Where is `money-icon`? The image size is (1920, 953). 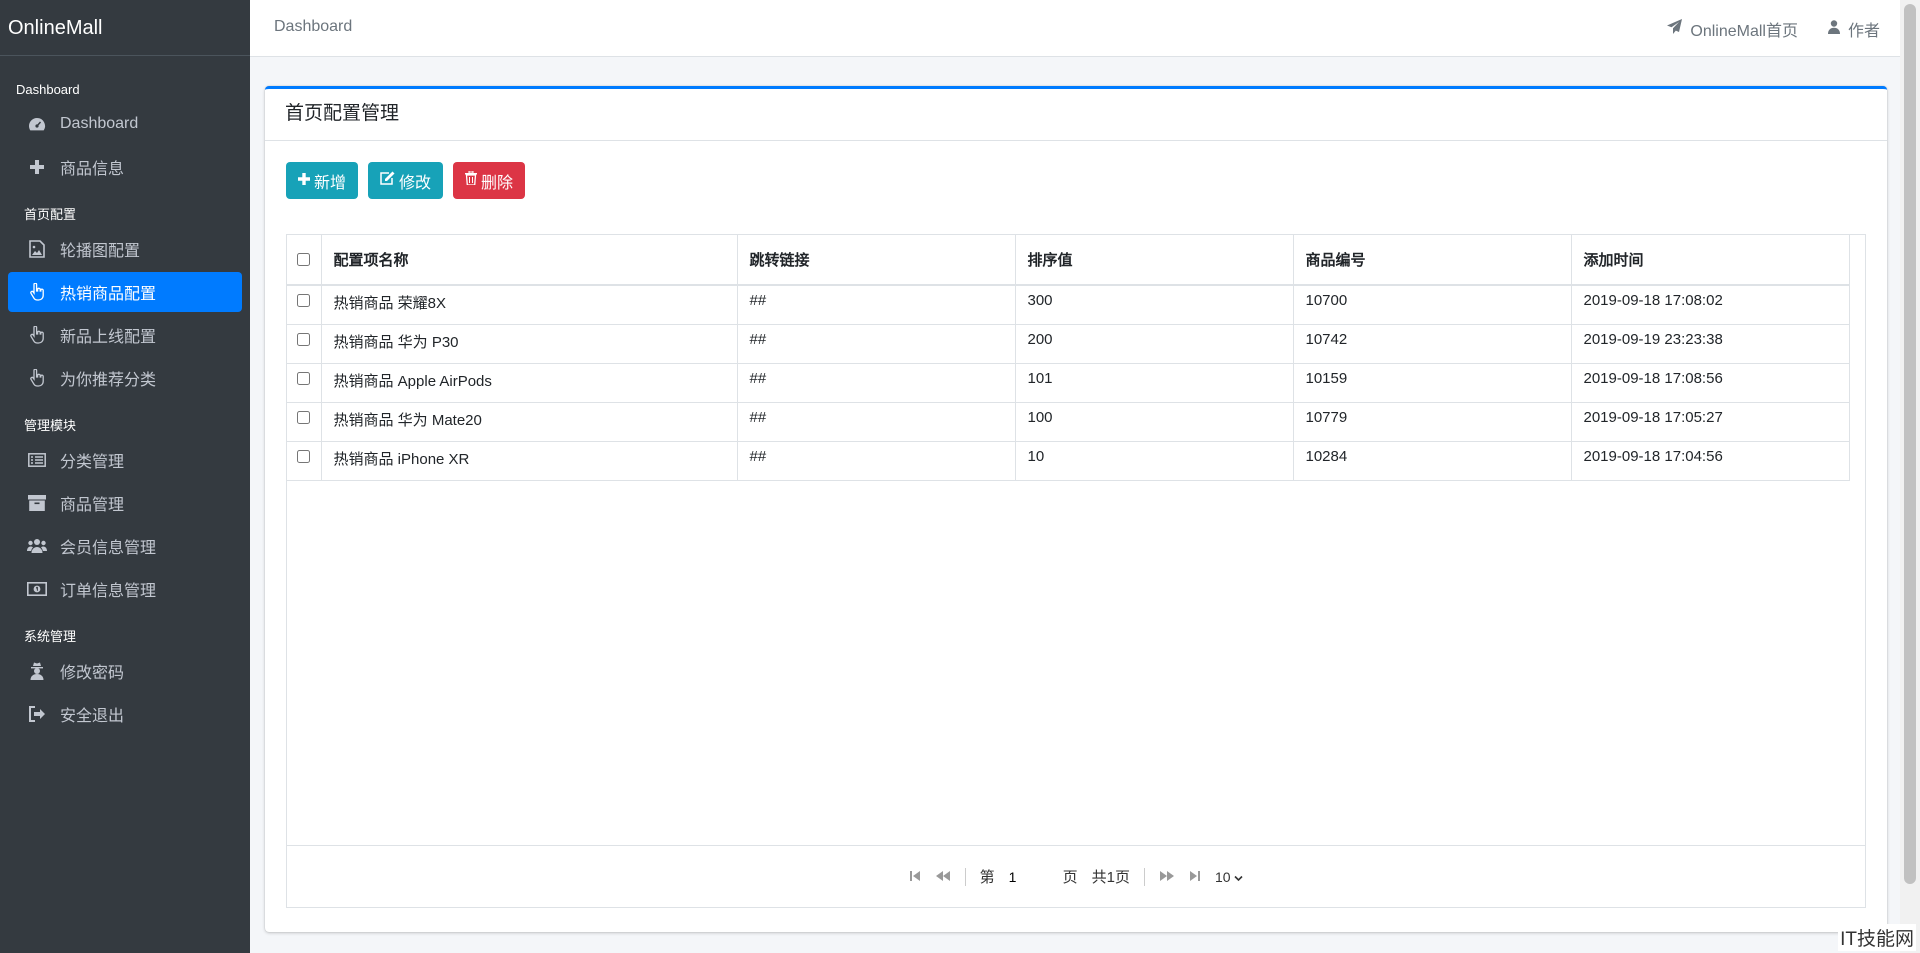
money-icon is located at coordinates (37, 589).